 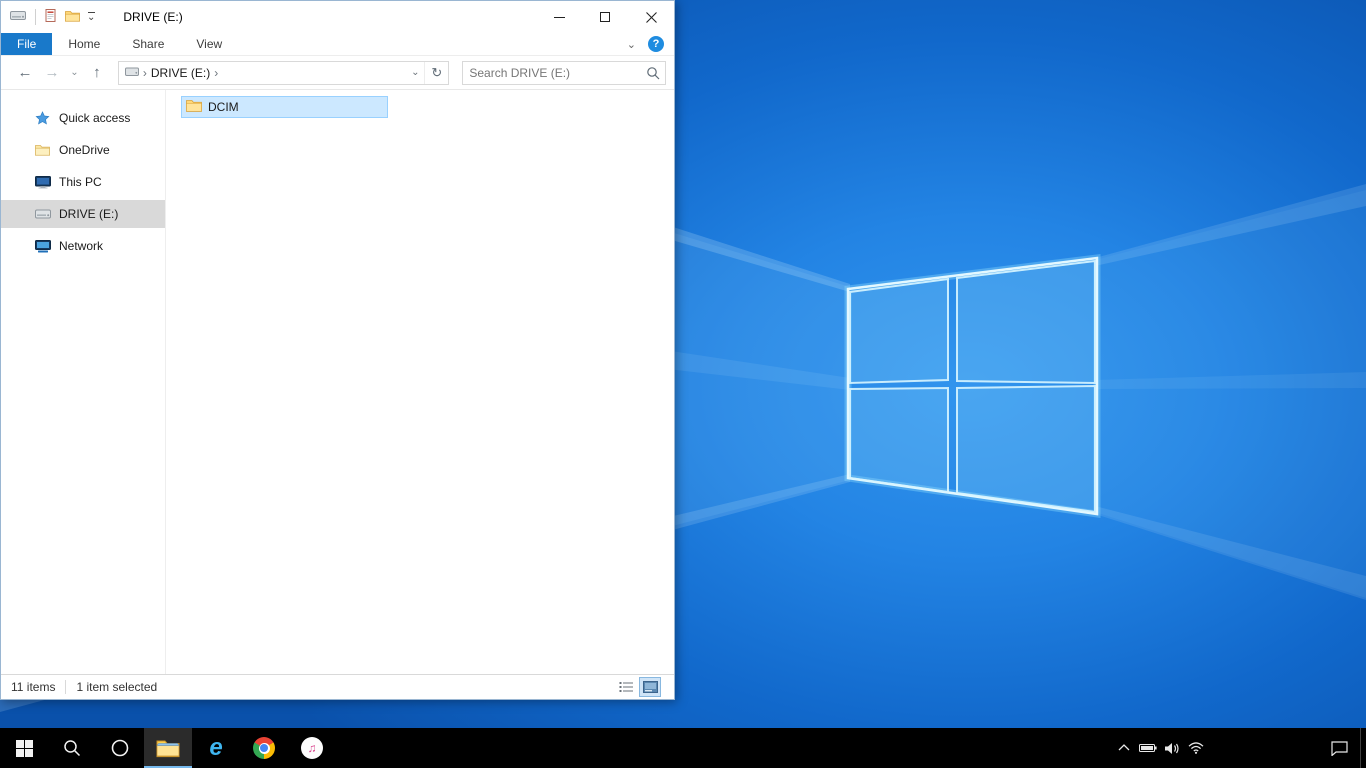 I want to click on status-bar: 11 items 1 item selected, so click(x=337, y=686).